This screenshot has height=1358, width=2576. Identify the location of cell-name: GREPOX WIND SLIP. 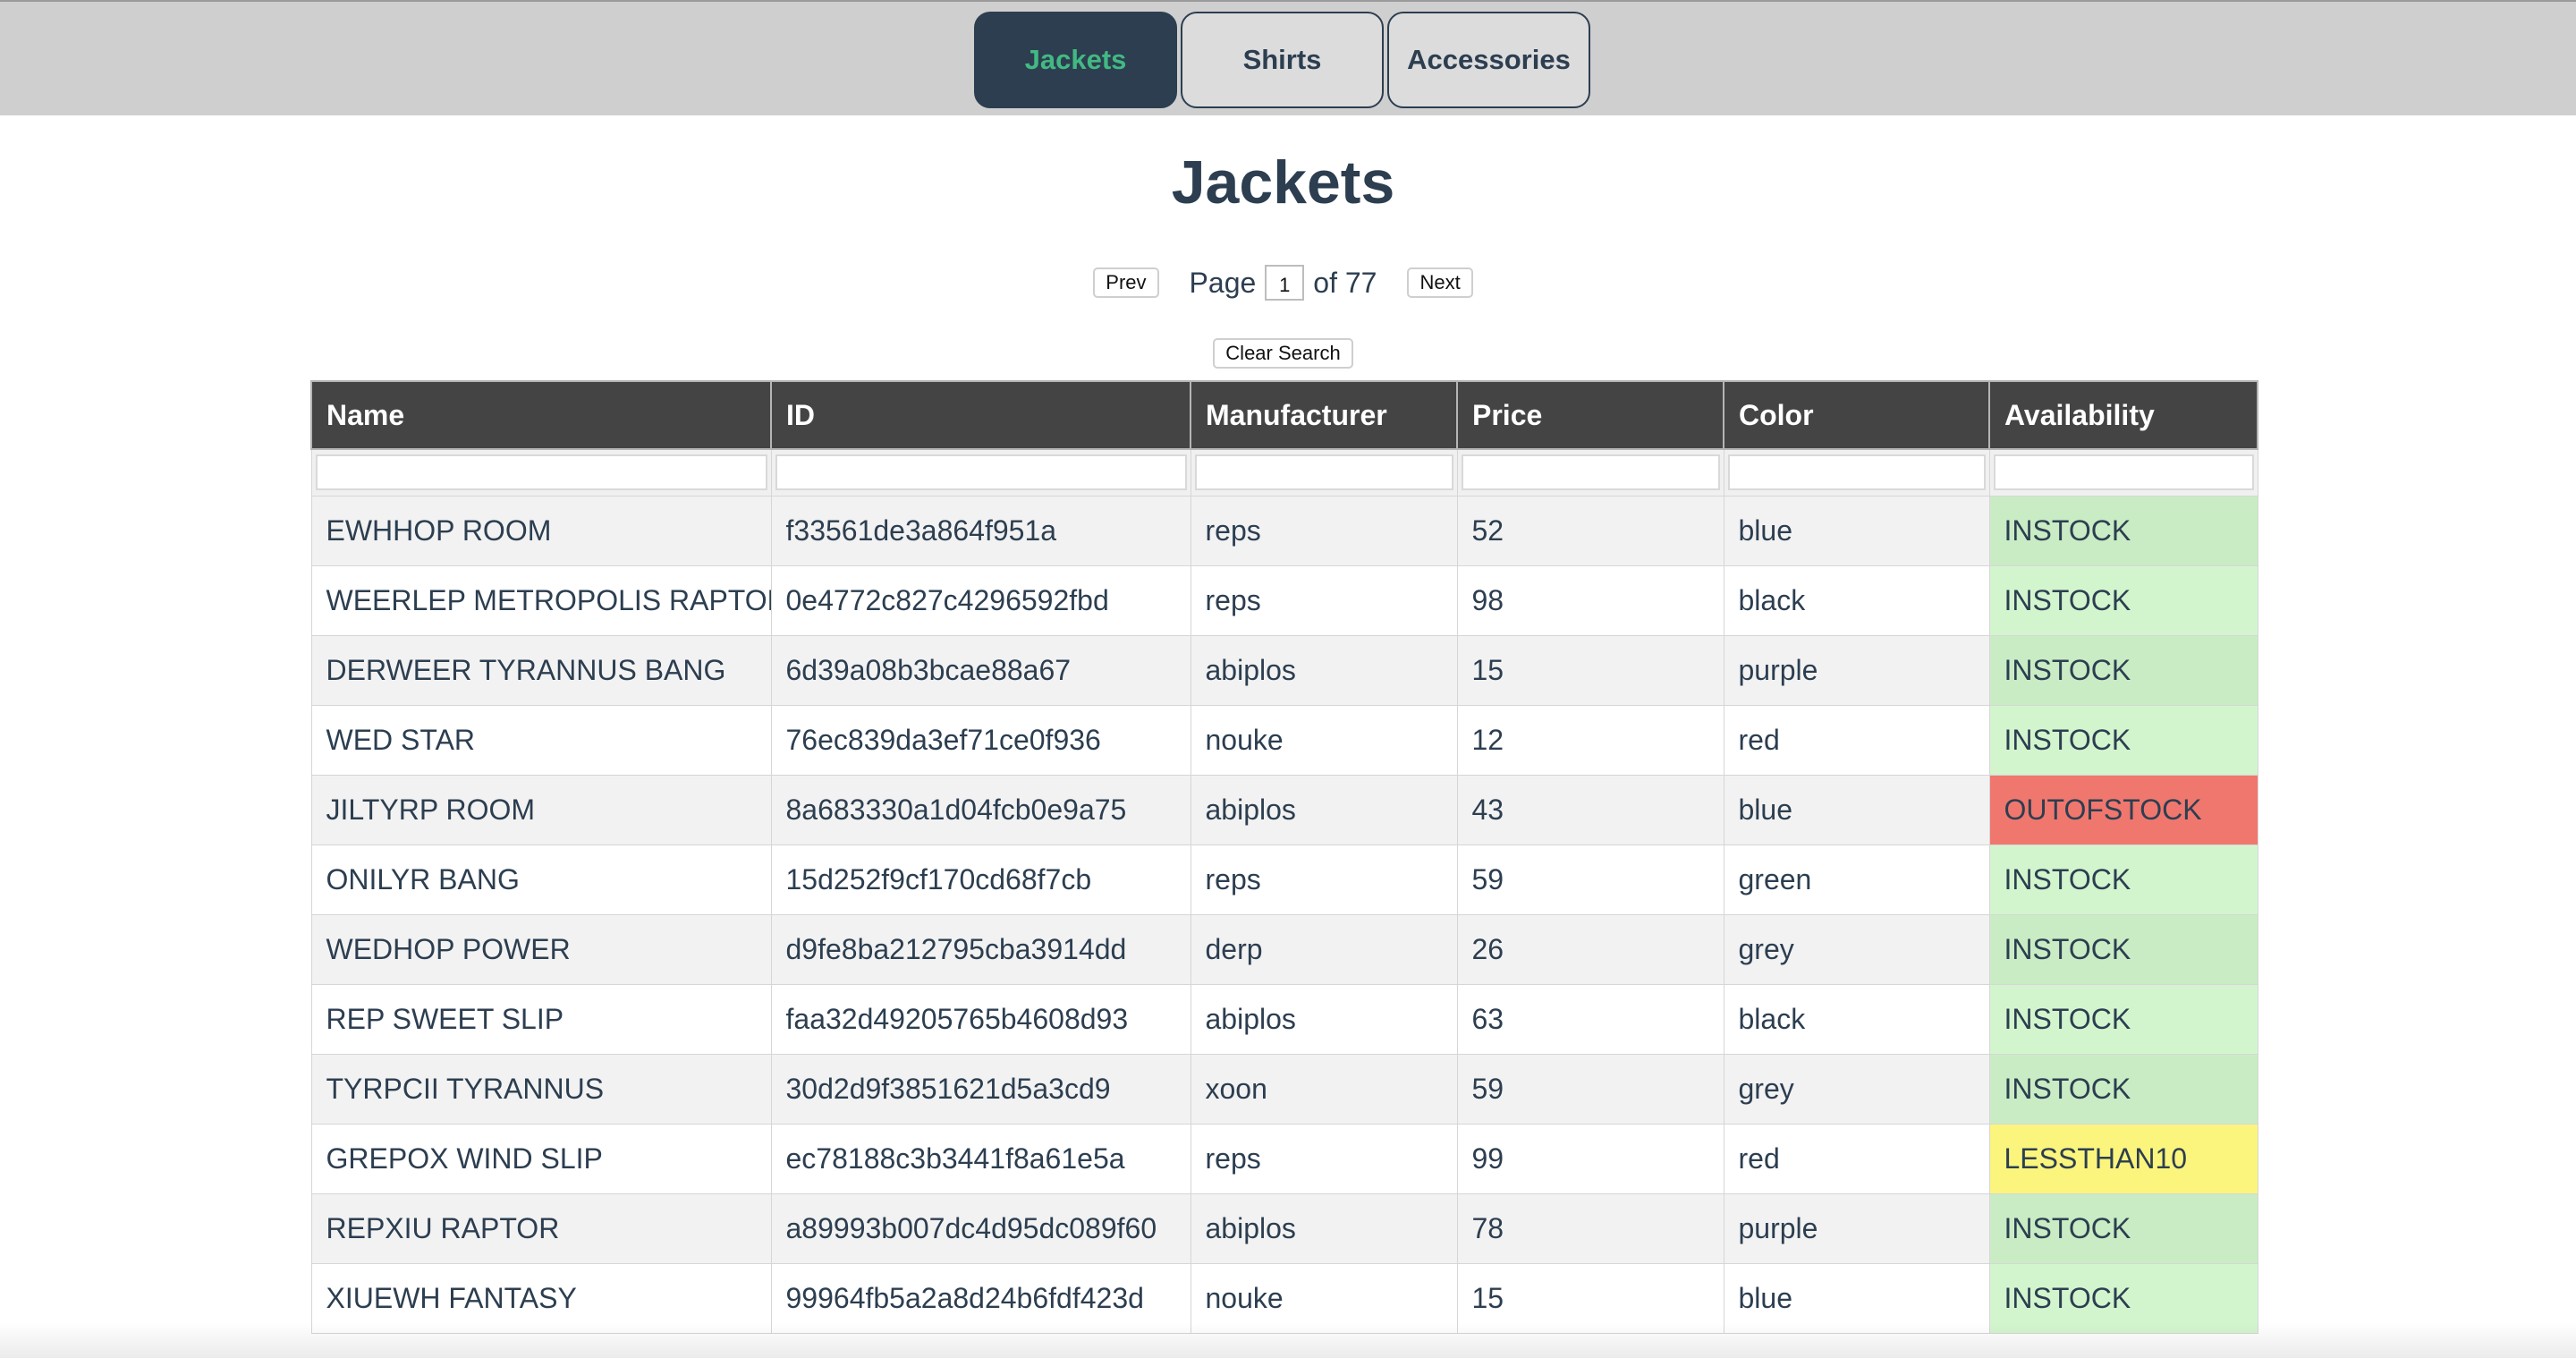
(541, 1158).